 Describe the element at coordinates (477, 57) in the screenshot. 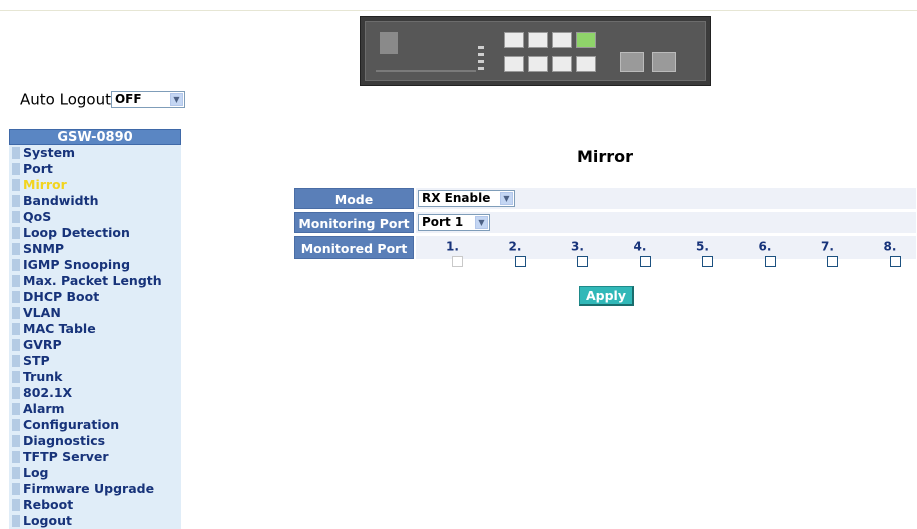

I see `device-status-leds` at that location.